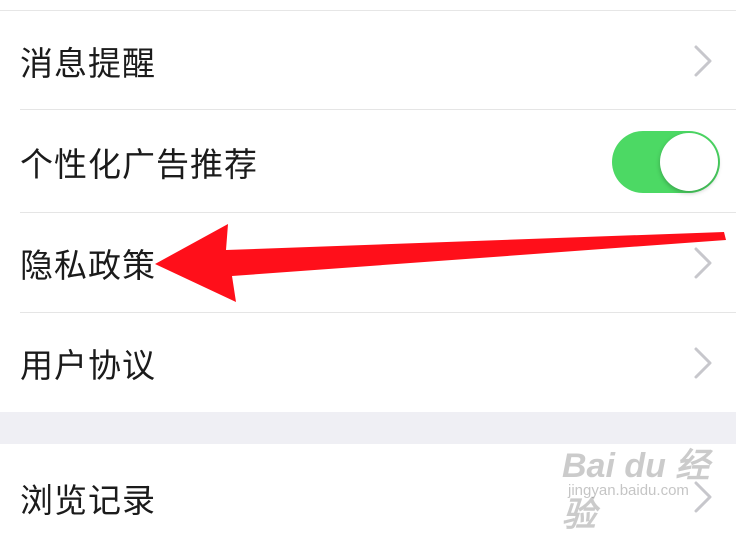  I want to click on settings-item-label: 个性化广告推荐, so click(139, 164).